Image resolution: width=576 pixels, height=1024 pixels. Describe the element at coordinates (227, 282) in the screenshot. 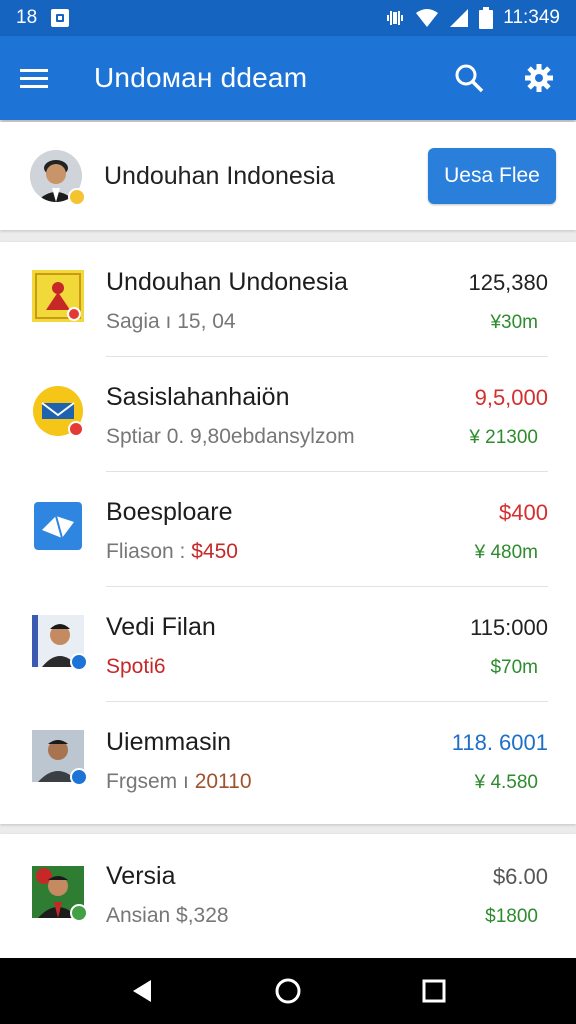

I see `item-title: Undouhan Undonesia` at that location.